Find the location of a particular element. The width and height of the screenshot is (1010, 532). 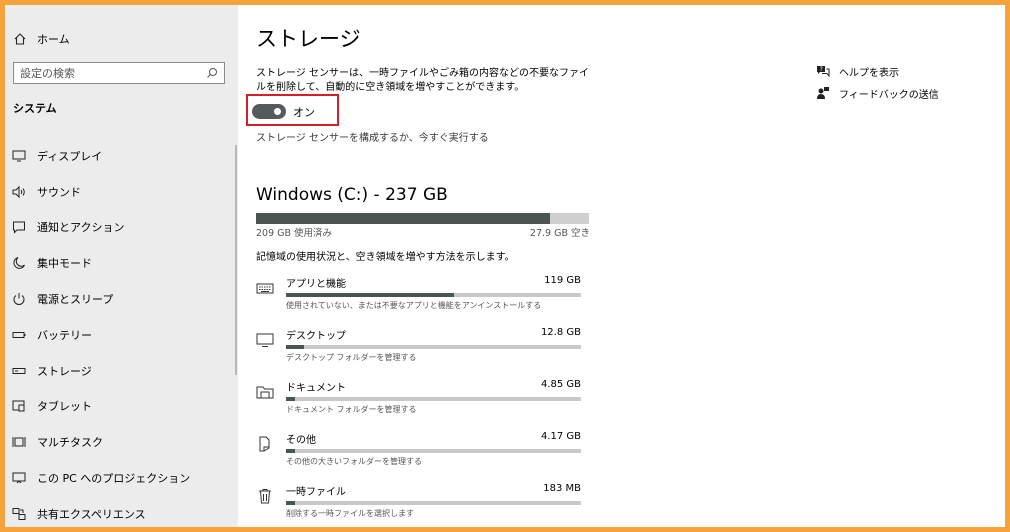

sidebar-item-tablet: タブレット is located at coordinates (121, 407).